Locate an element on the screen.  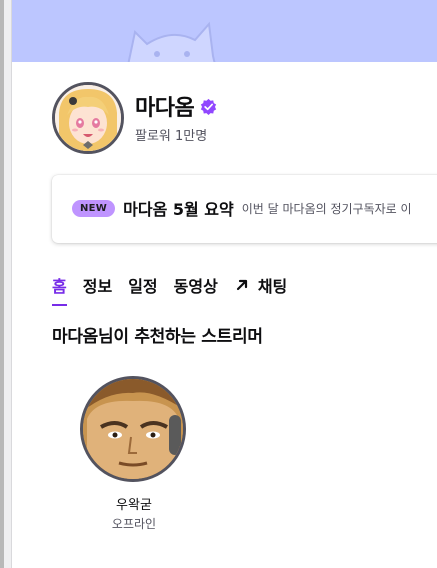
monthly-recap-row: NEW 마다옴 5월 요약 이번 달 마다옴의 정기구독자로 이 is located at coordinates (242, 208).